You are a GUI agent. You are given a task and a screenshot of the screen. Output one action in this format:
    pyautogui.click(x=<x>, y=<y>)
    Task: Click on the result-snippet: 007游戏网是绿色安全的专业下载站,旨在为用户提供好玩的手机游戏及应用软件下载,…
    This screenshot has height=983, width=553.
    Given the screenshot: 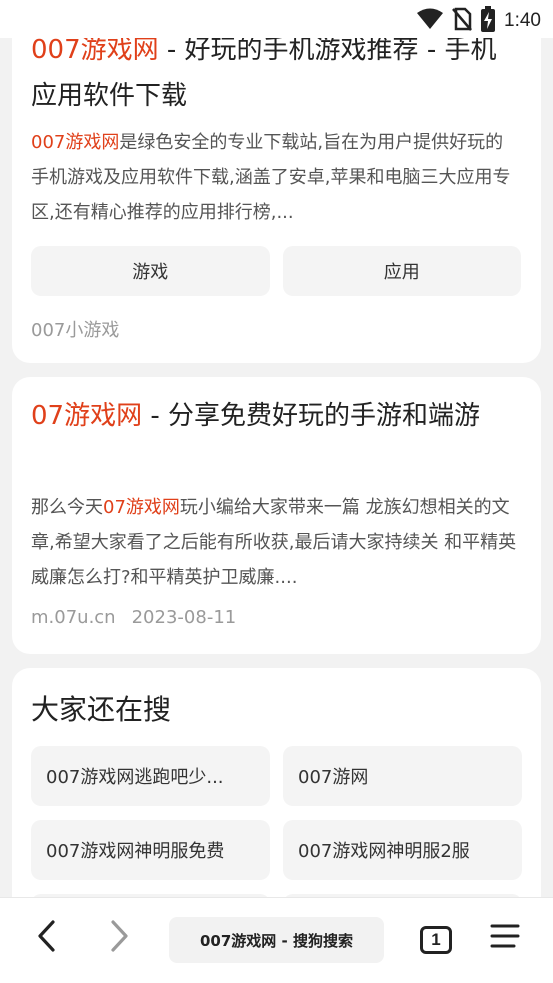 What is the action you would take?
    pyautogui.click(x=276, y=177)
    